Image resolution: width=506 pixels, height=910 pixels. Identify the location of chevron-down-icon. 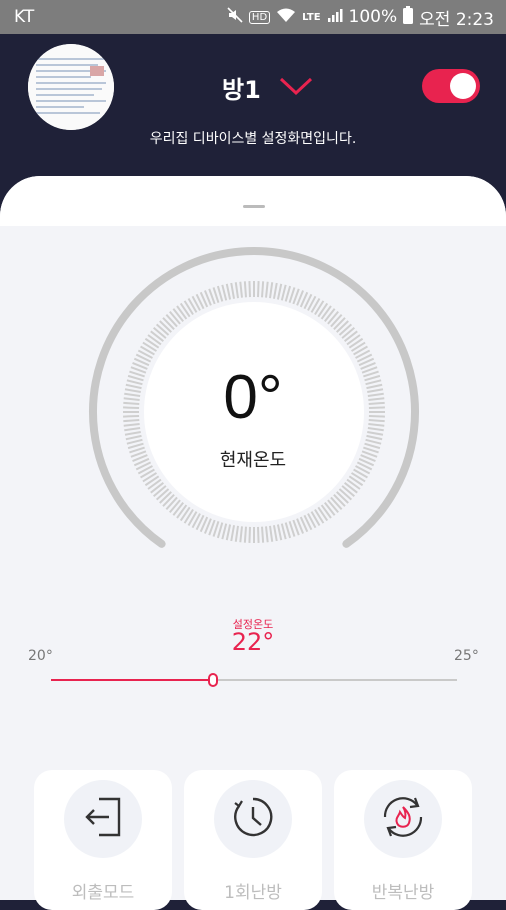
(296, 88).